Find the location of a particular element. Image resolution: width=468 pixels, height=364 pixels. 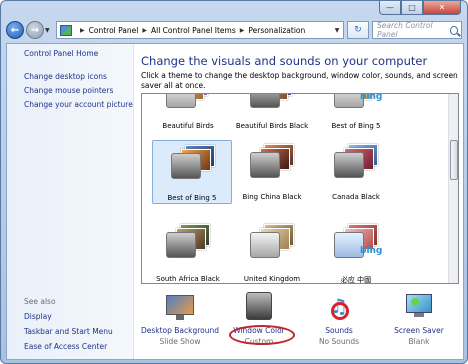

theme-item: bing 必应 中國 is located at coordinates (356, 252).